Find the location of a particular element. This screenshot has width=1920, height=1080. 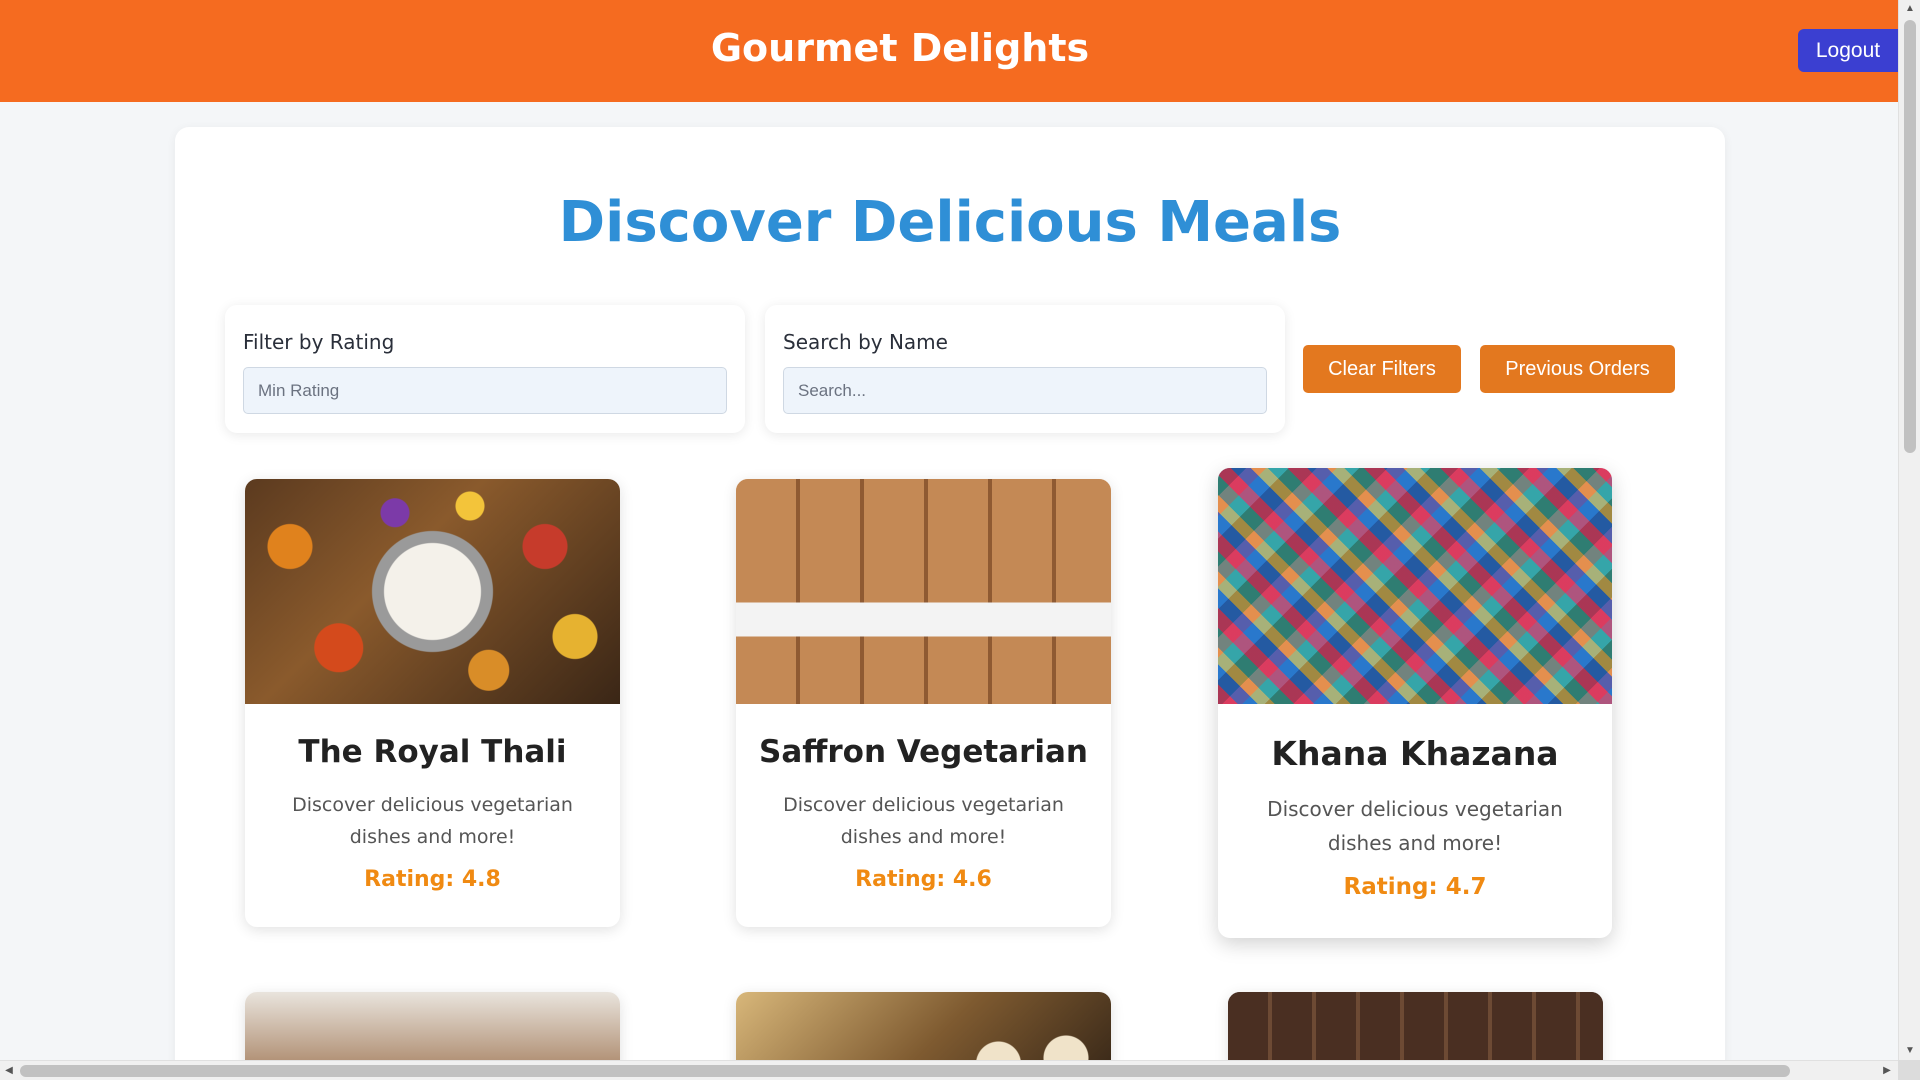

meal-rating: Rating: 4.7 is located at coordinates (1415, 887).